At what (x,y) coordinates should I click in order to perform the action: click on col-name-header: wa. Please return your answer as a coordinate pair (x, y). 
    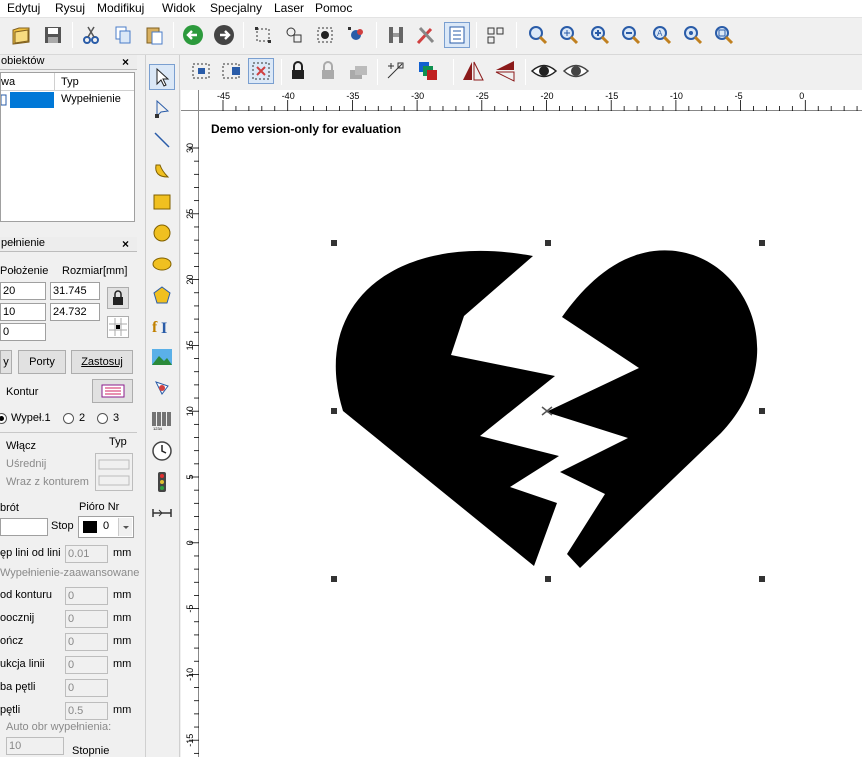
    Looking at the image, I should click on (8, 82).